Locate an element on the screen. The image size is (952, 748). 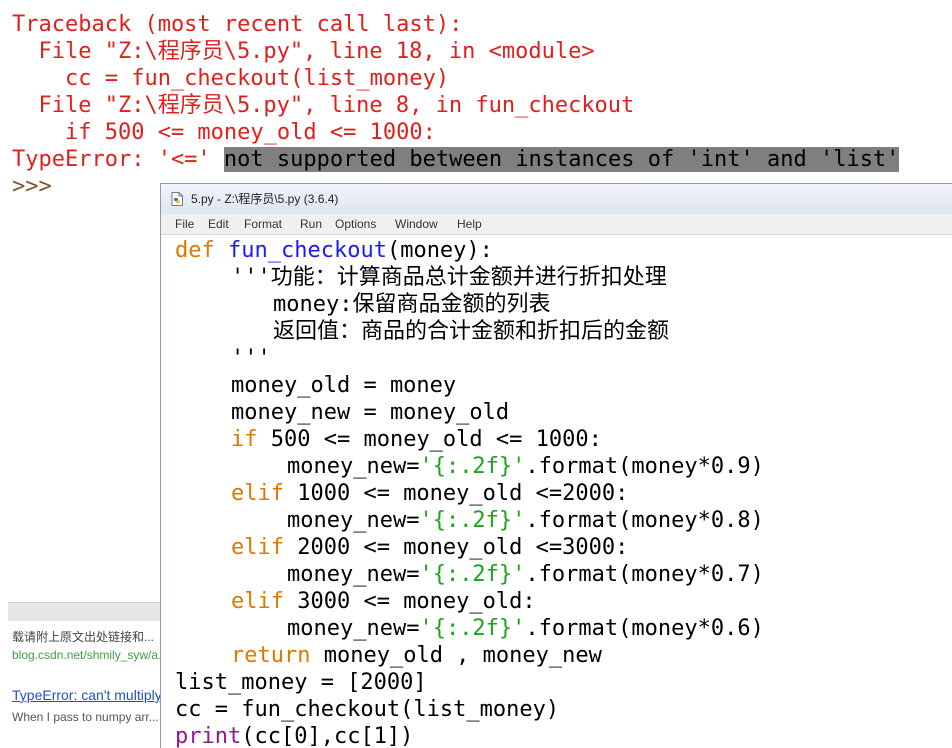
code-line: money_new = money_old is located at coordinates (370, 412).